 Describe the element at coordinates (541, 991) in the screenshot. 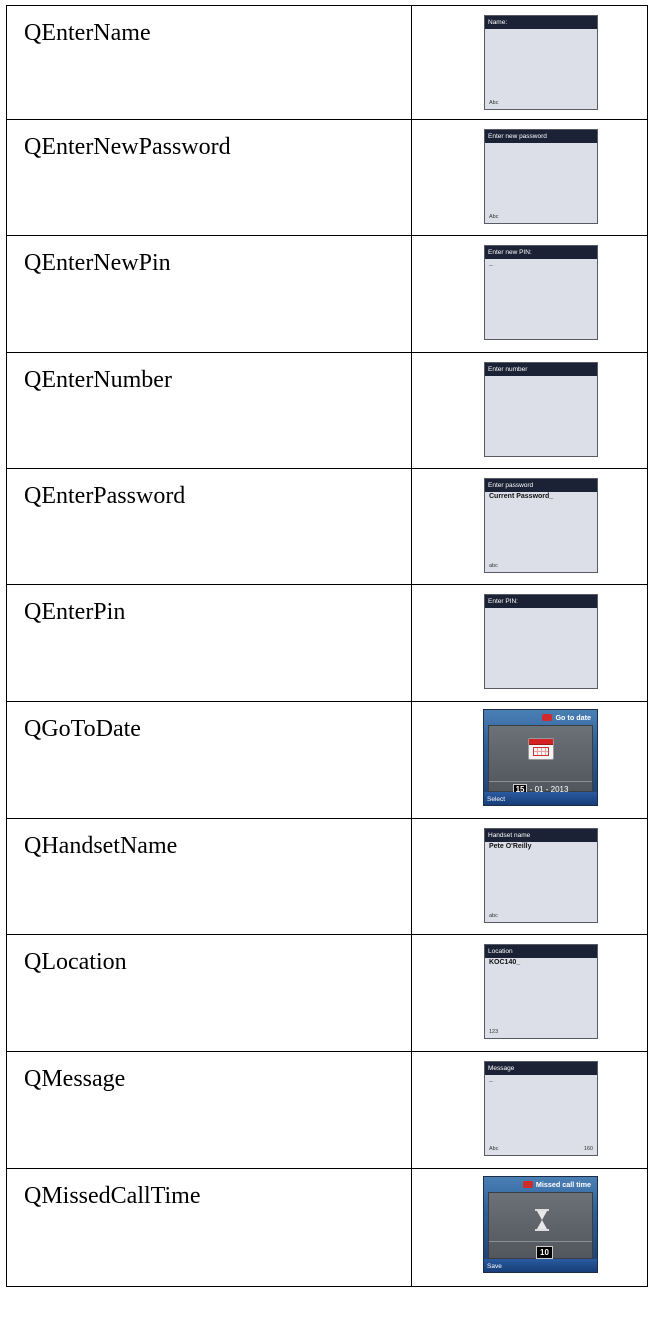

I see `phone-screen: Location KOC140_ 123` at that location.